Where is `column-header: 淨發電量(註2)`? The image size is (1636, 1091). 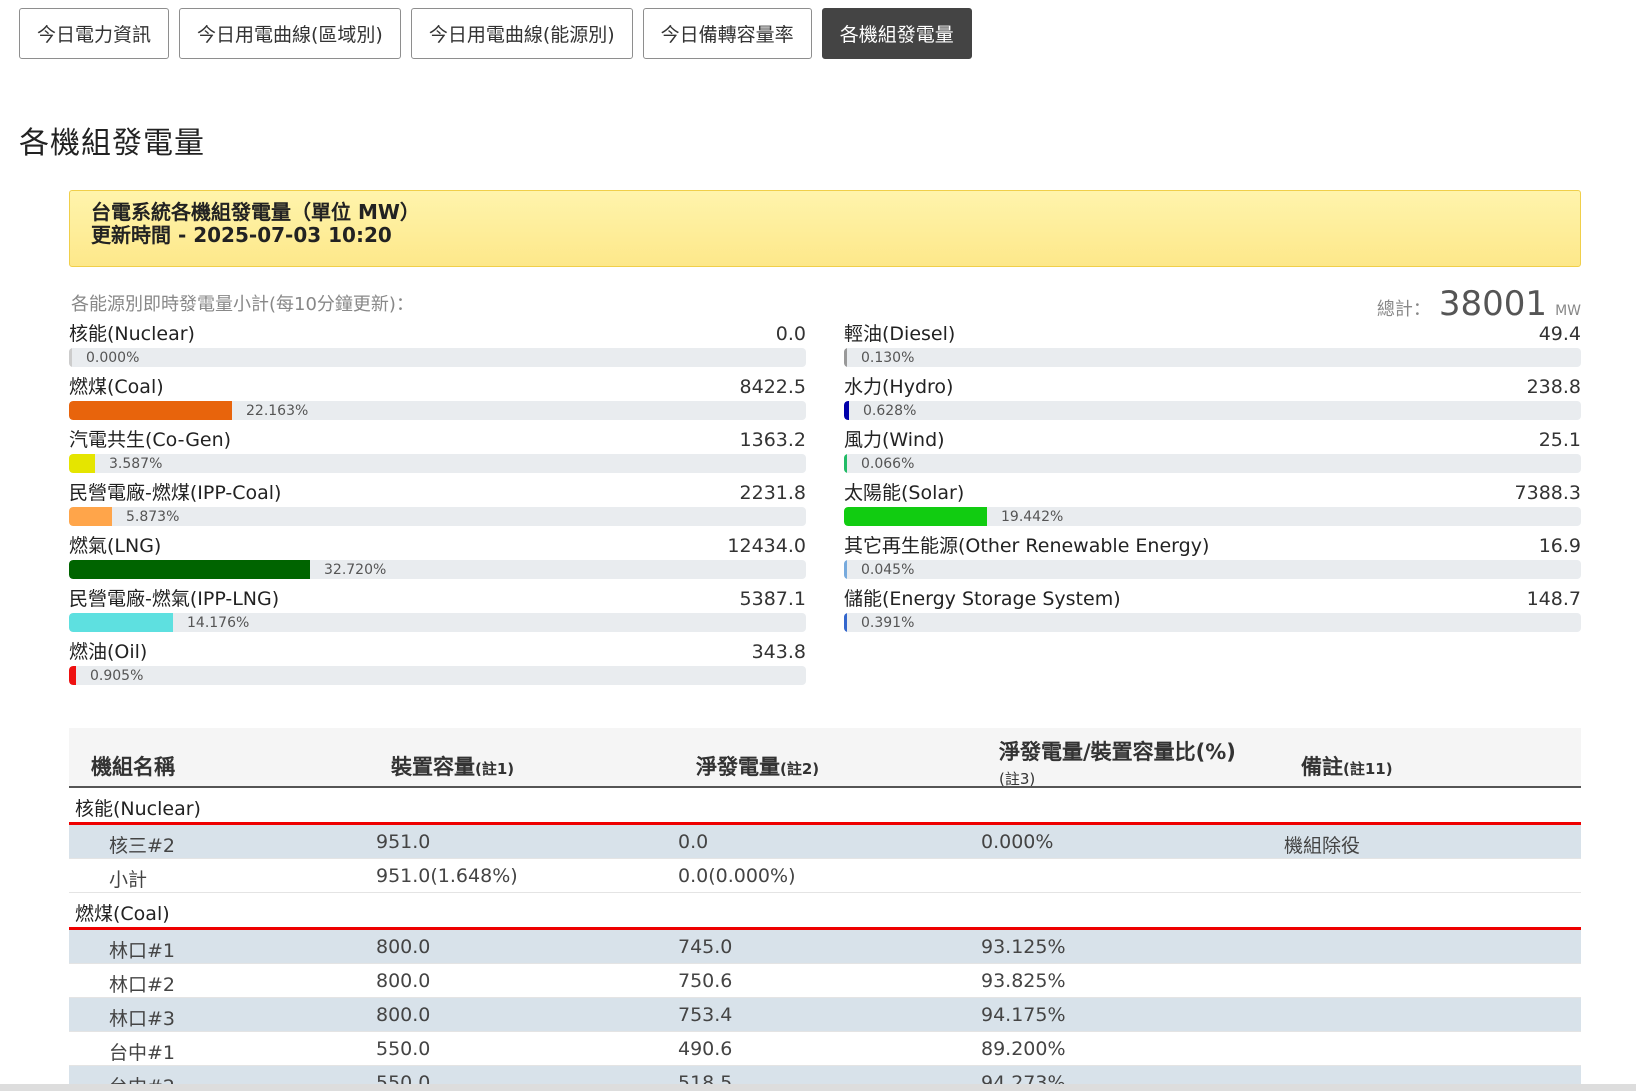 column-header: 淨發電量(註2) is located at coordinates (757, 766).